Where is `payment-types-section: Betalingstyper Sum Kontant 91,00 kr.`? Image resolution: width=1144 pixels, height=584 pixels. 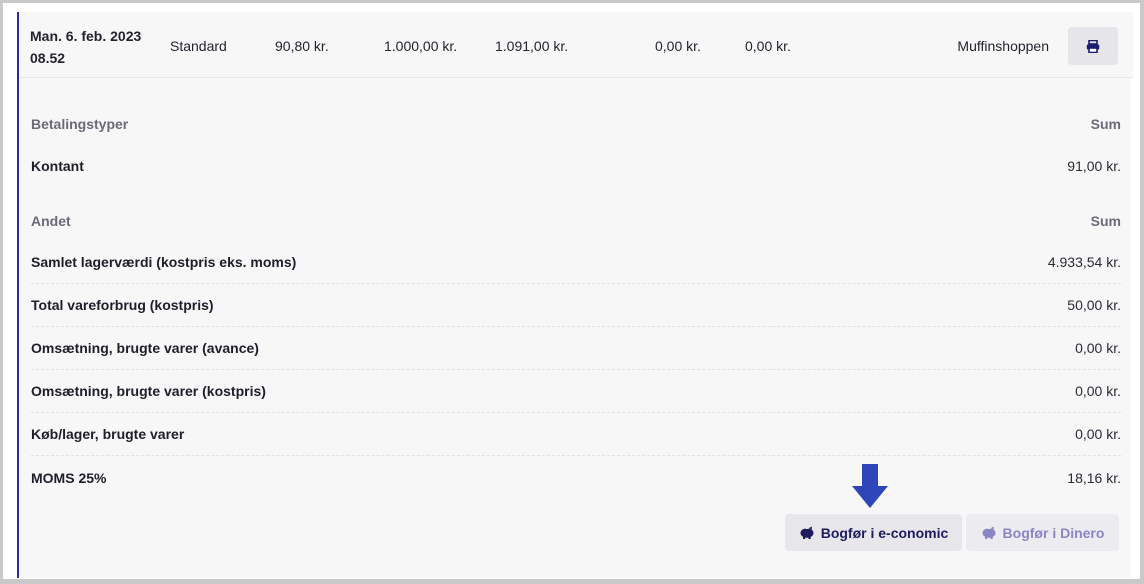
payment-types-section: Betalingstyper Sum Kontant 91,00 kr. is located at coordinates (576, 145).